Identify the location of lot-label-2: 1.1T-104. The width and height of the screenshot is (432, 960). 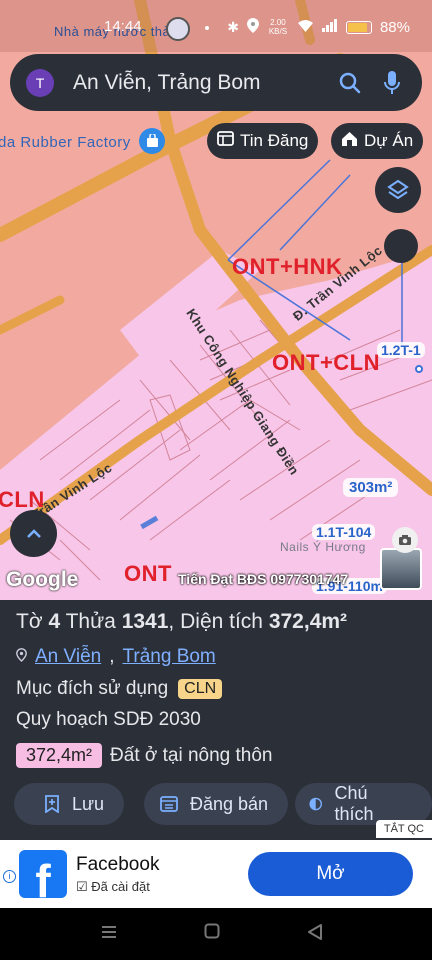
(344, 532).